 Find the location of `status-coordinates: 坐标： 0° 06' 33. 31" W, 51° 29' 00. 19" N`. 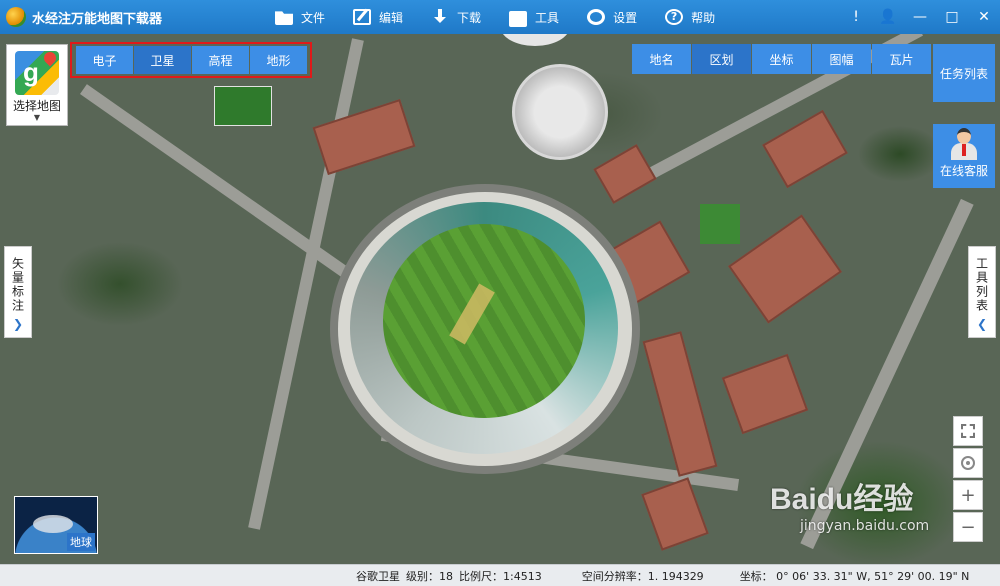

status-coordinates: 坐标： 0° 06' 33. 31" W, 51° 29' 00. 19" N is located at coordinates (854, 576).